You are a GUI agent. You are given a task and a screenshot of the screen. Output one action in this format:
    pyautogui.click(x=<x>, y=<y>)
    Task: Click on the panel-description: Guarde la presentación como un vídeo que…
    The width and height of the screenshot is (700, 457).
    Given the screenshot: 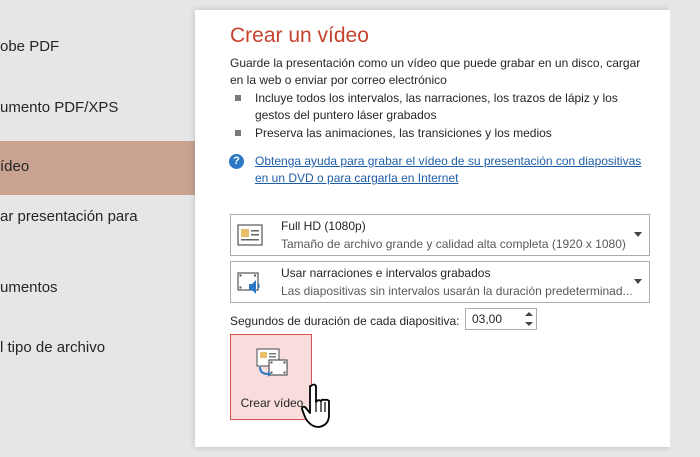 What is the action you would take?
    pyautogui.click(x=435, y=71)
    